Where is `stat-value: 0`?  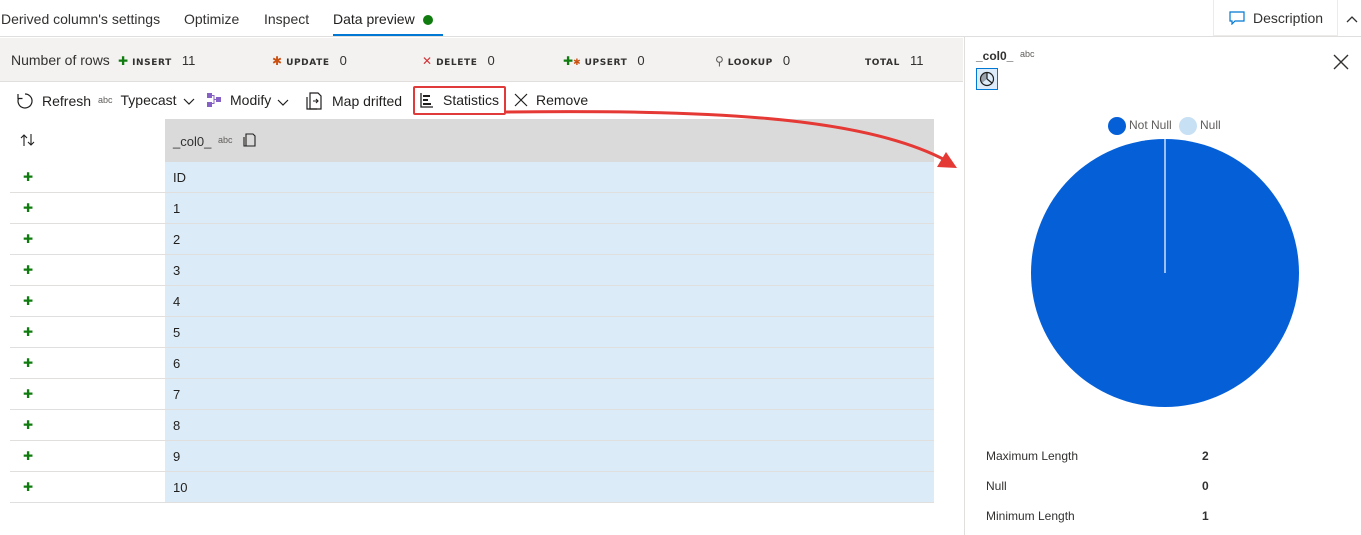 stat-value: 0 is located at coordinates (1205, 486).